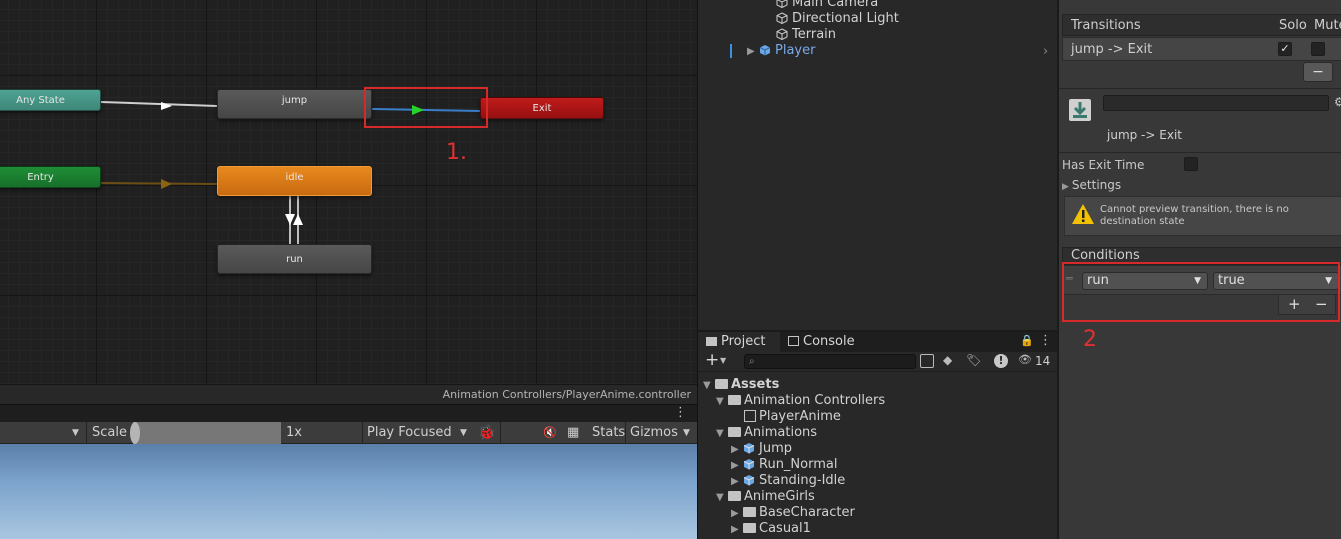 Image resolution: width=1341 pixels, height=539 pixels. What do you see at coordinates (927, 361) in the screenshot?
I see `search-by-type-icon` at bounding box center [927, 361].